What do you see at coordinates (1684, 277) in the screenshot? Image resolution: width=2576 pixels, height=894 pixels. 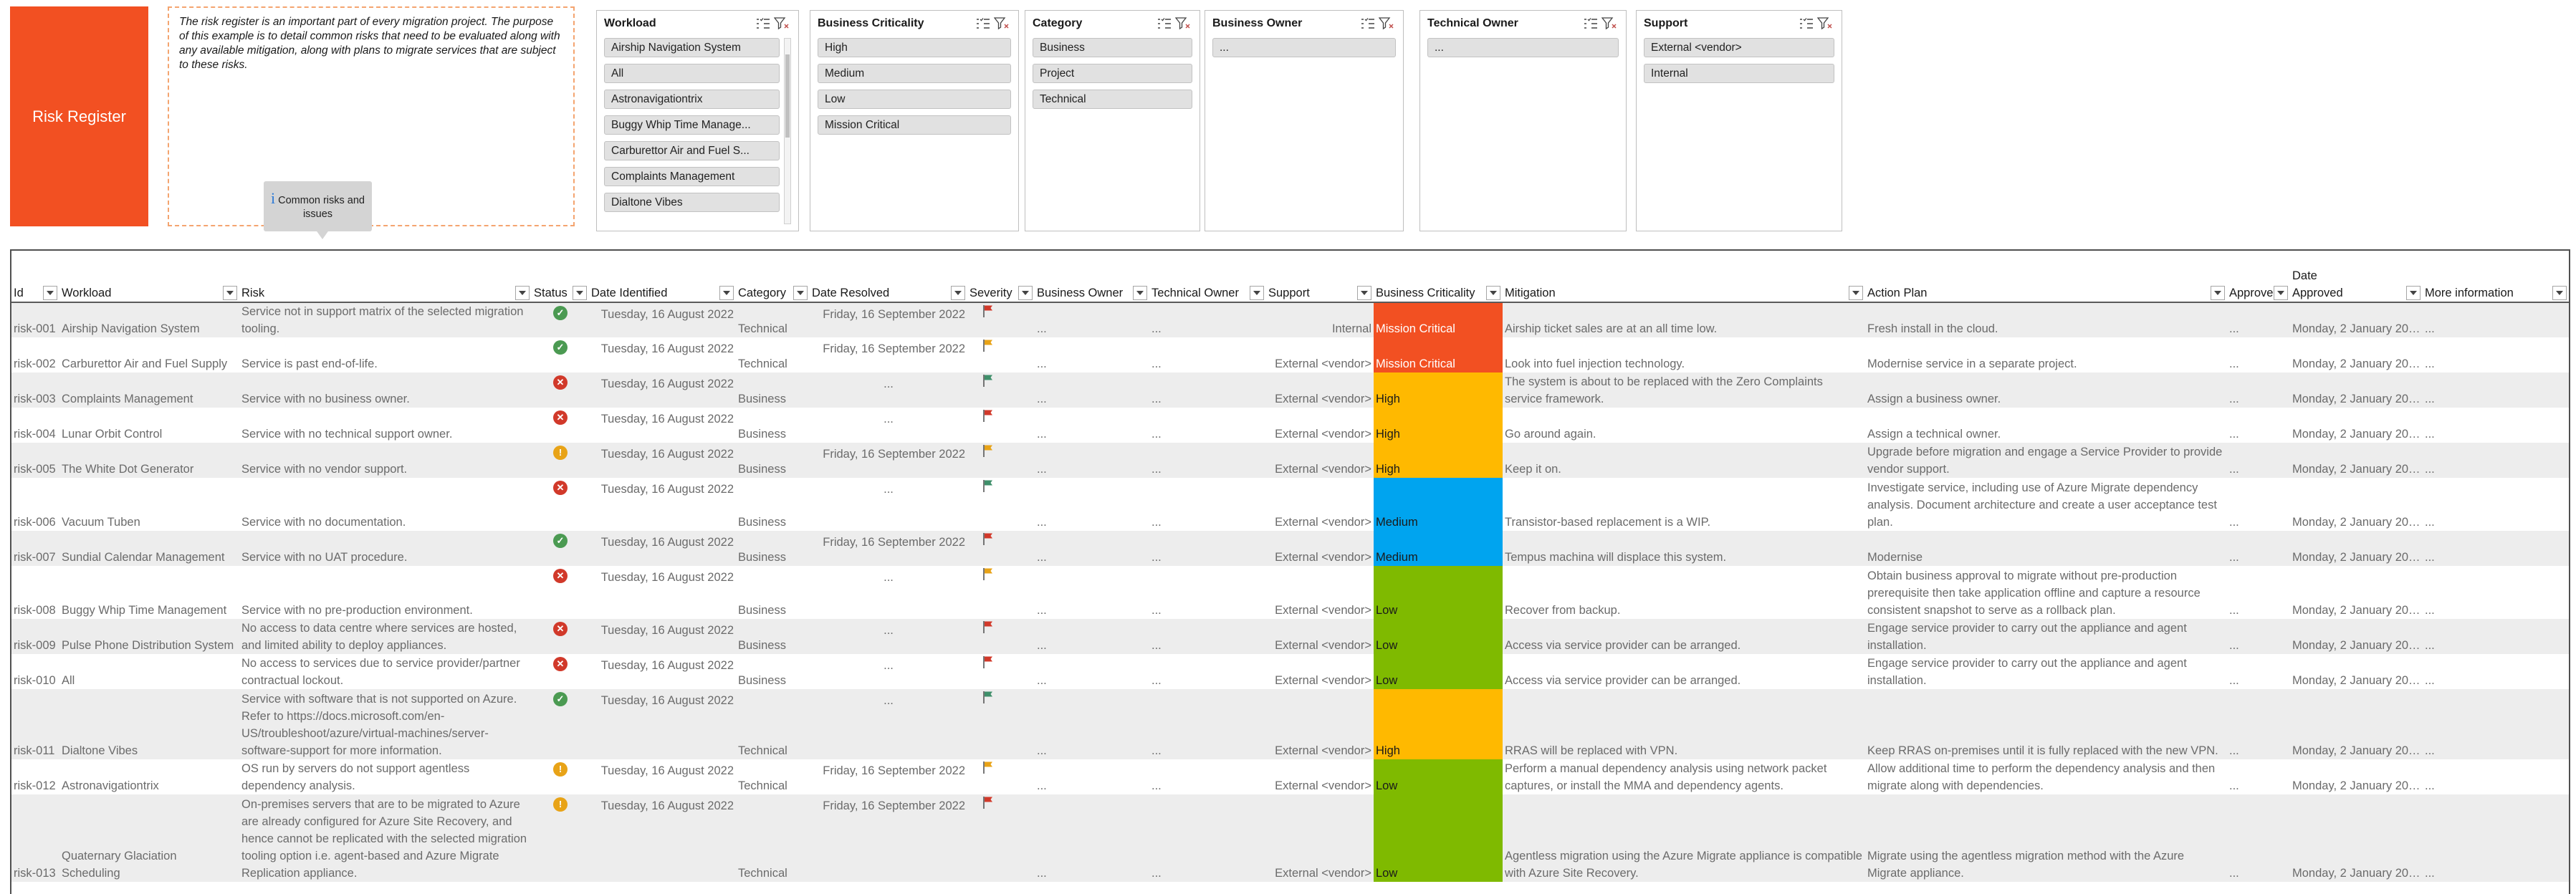 I see `column-header: Mitigation` at bounding box center [1684, 277].